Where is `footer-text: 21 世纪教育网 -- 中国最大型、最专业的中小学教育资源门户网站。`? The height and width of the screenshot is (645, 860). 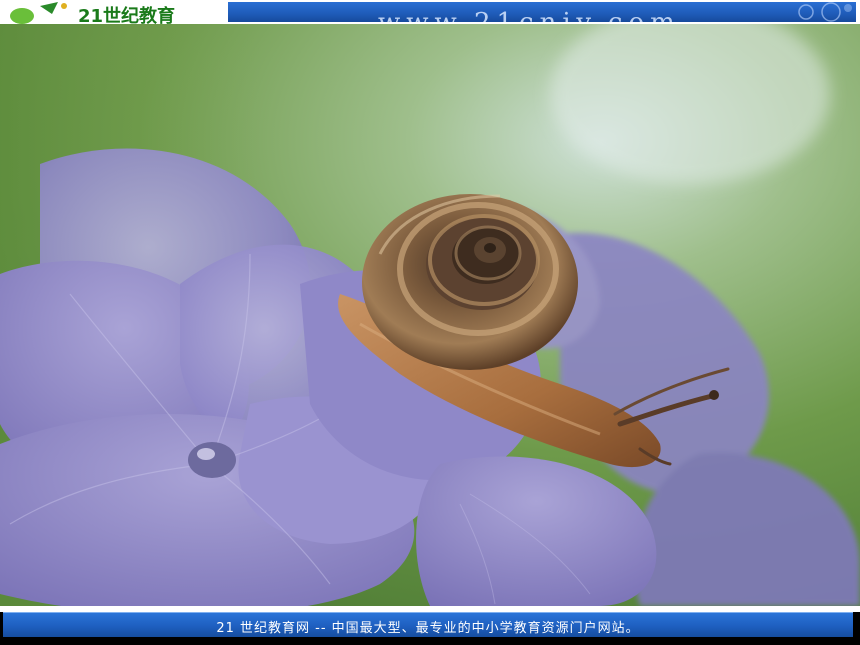 footer-text: 21 世纪教育网 -- 中国最大型、最专业的中小学教育资源门户网站。 is located at coordinates (428, 628).